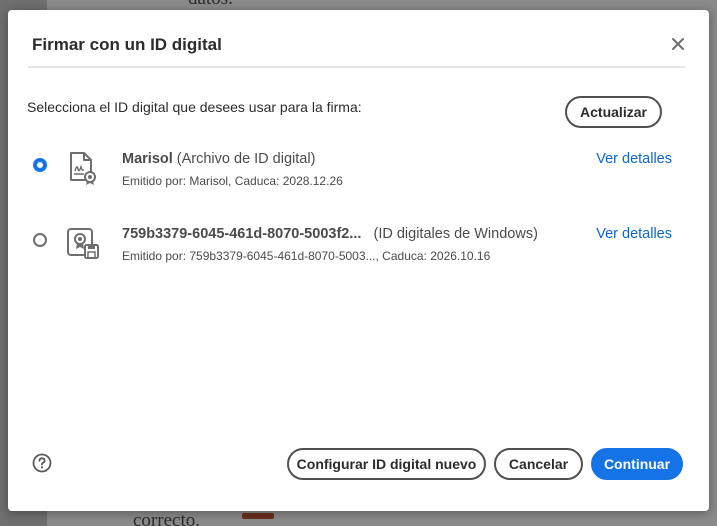  I want to click on continue-button: Continuar, so click(637, 464).